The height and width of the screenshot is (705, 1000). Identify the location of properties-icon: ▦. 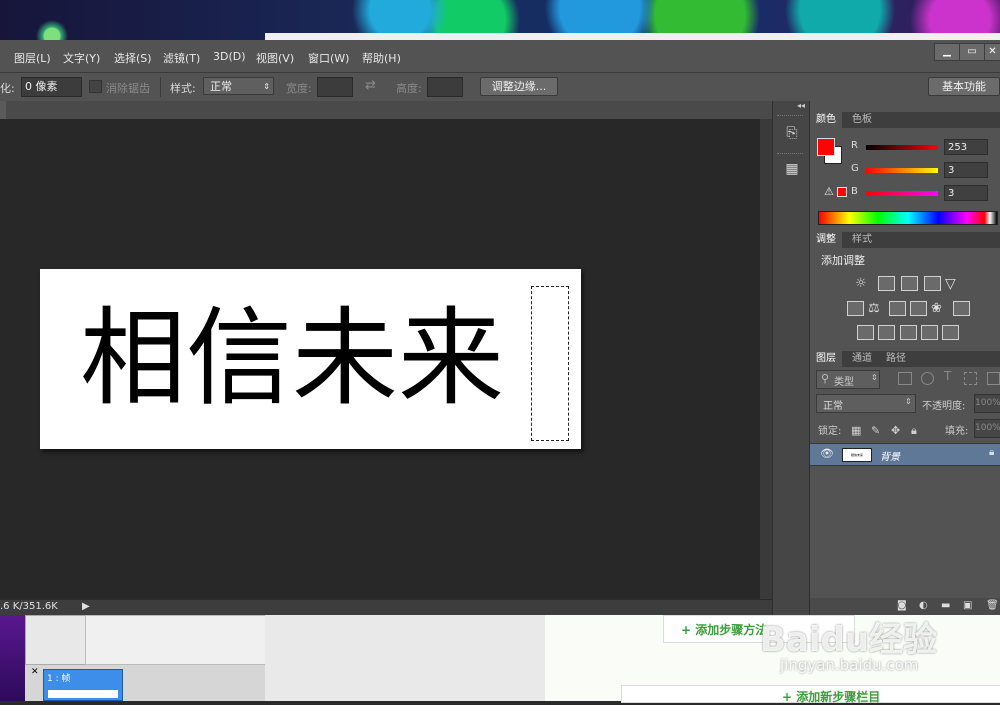
(792, 171).